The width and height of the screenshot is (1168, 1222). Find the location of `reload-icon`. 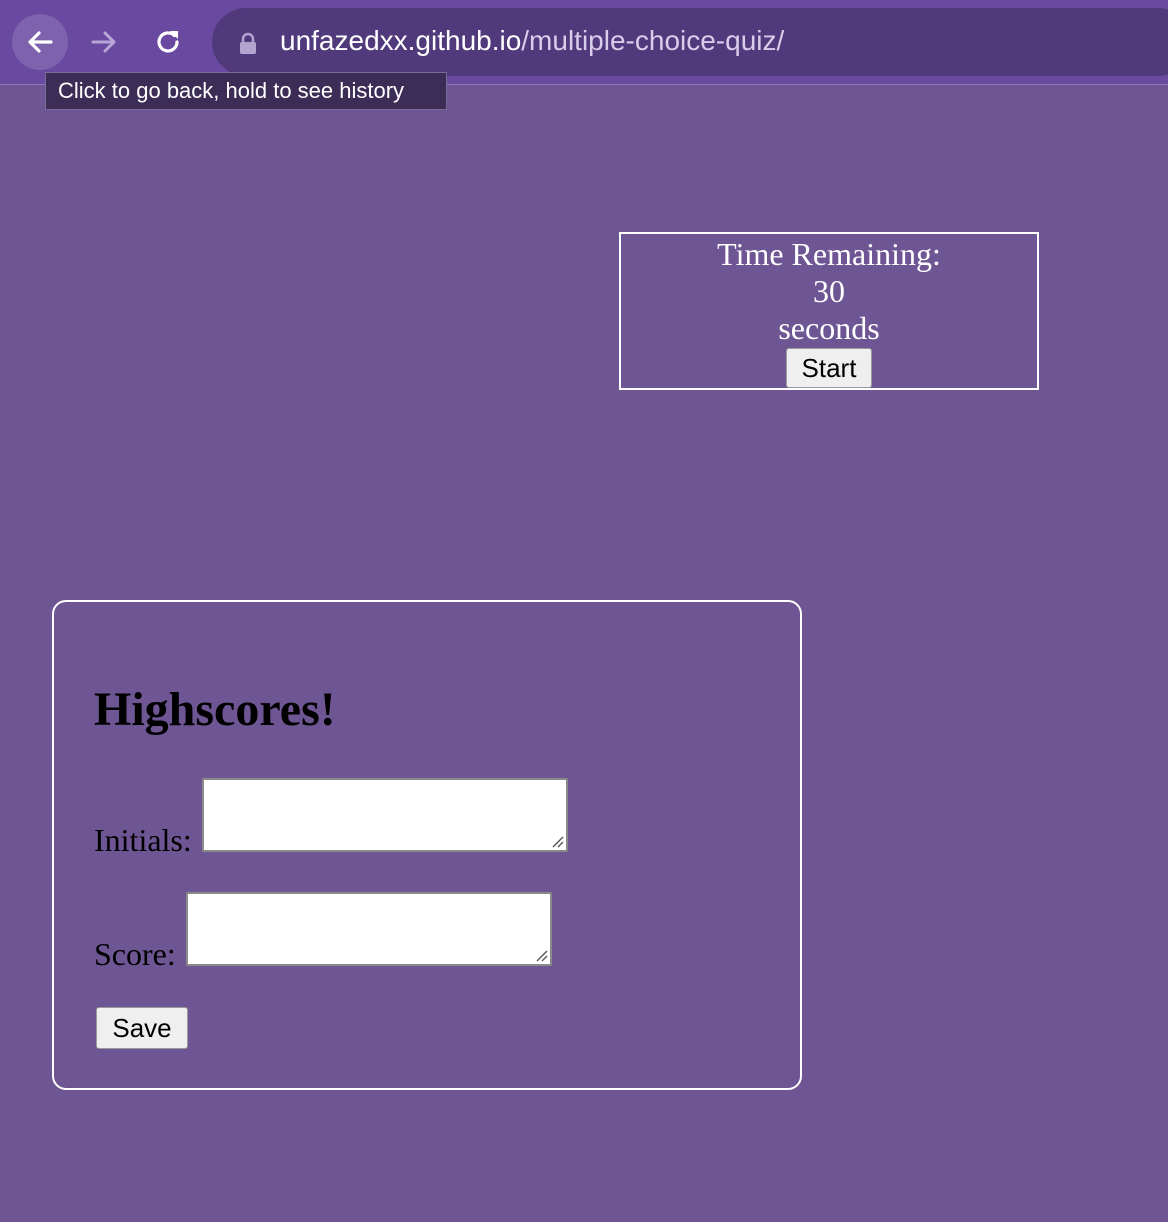

reload-icon is located at coordinates (168, 42).